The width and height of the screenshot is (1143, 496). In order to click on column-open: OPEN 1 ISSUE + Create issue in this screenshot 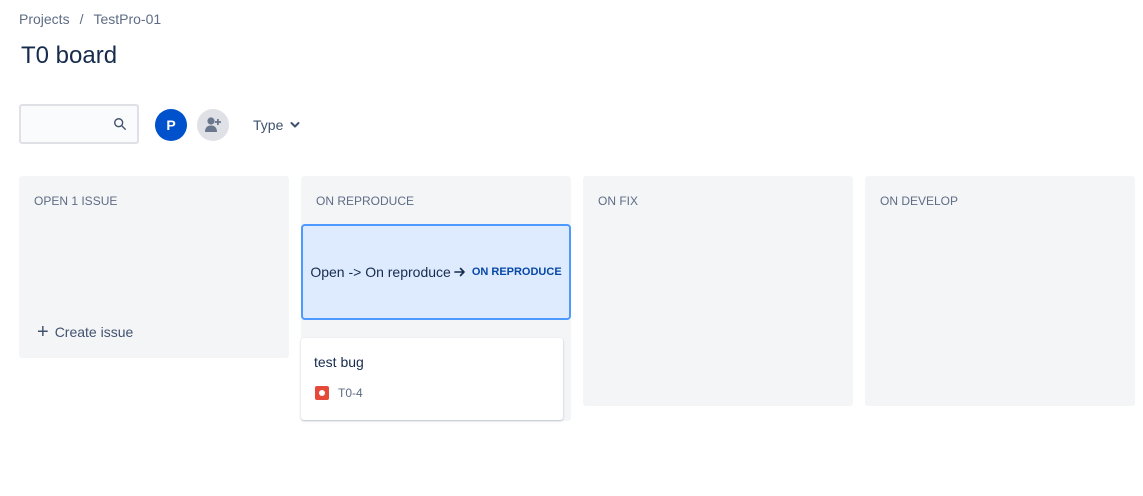, I will do `click(154, 267)`.